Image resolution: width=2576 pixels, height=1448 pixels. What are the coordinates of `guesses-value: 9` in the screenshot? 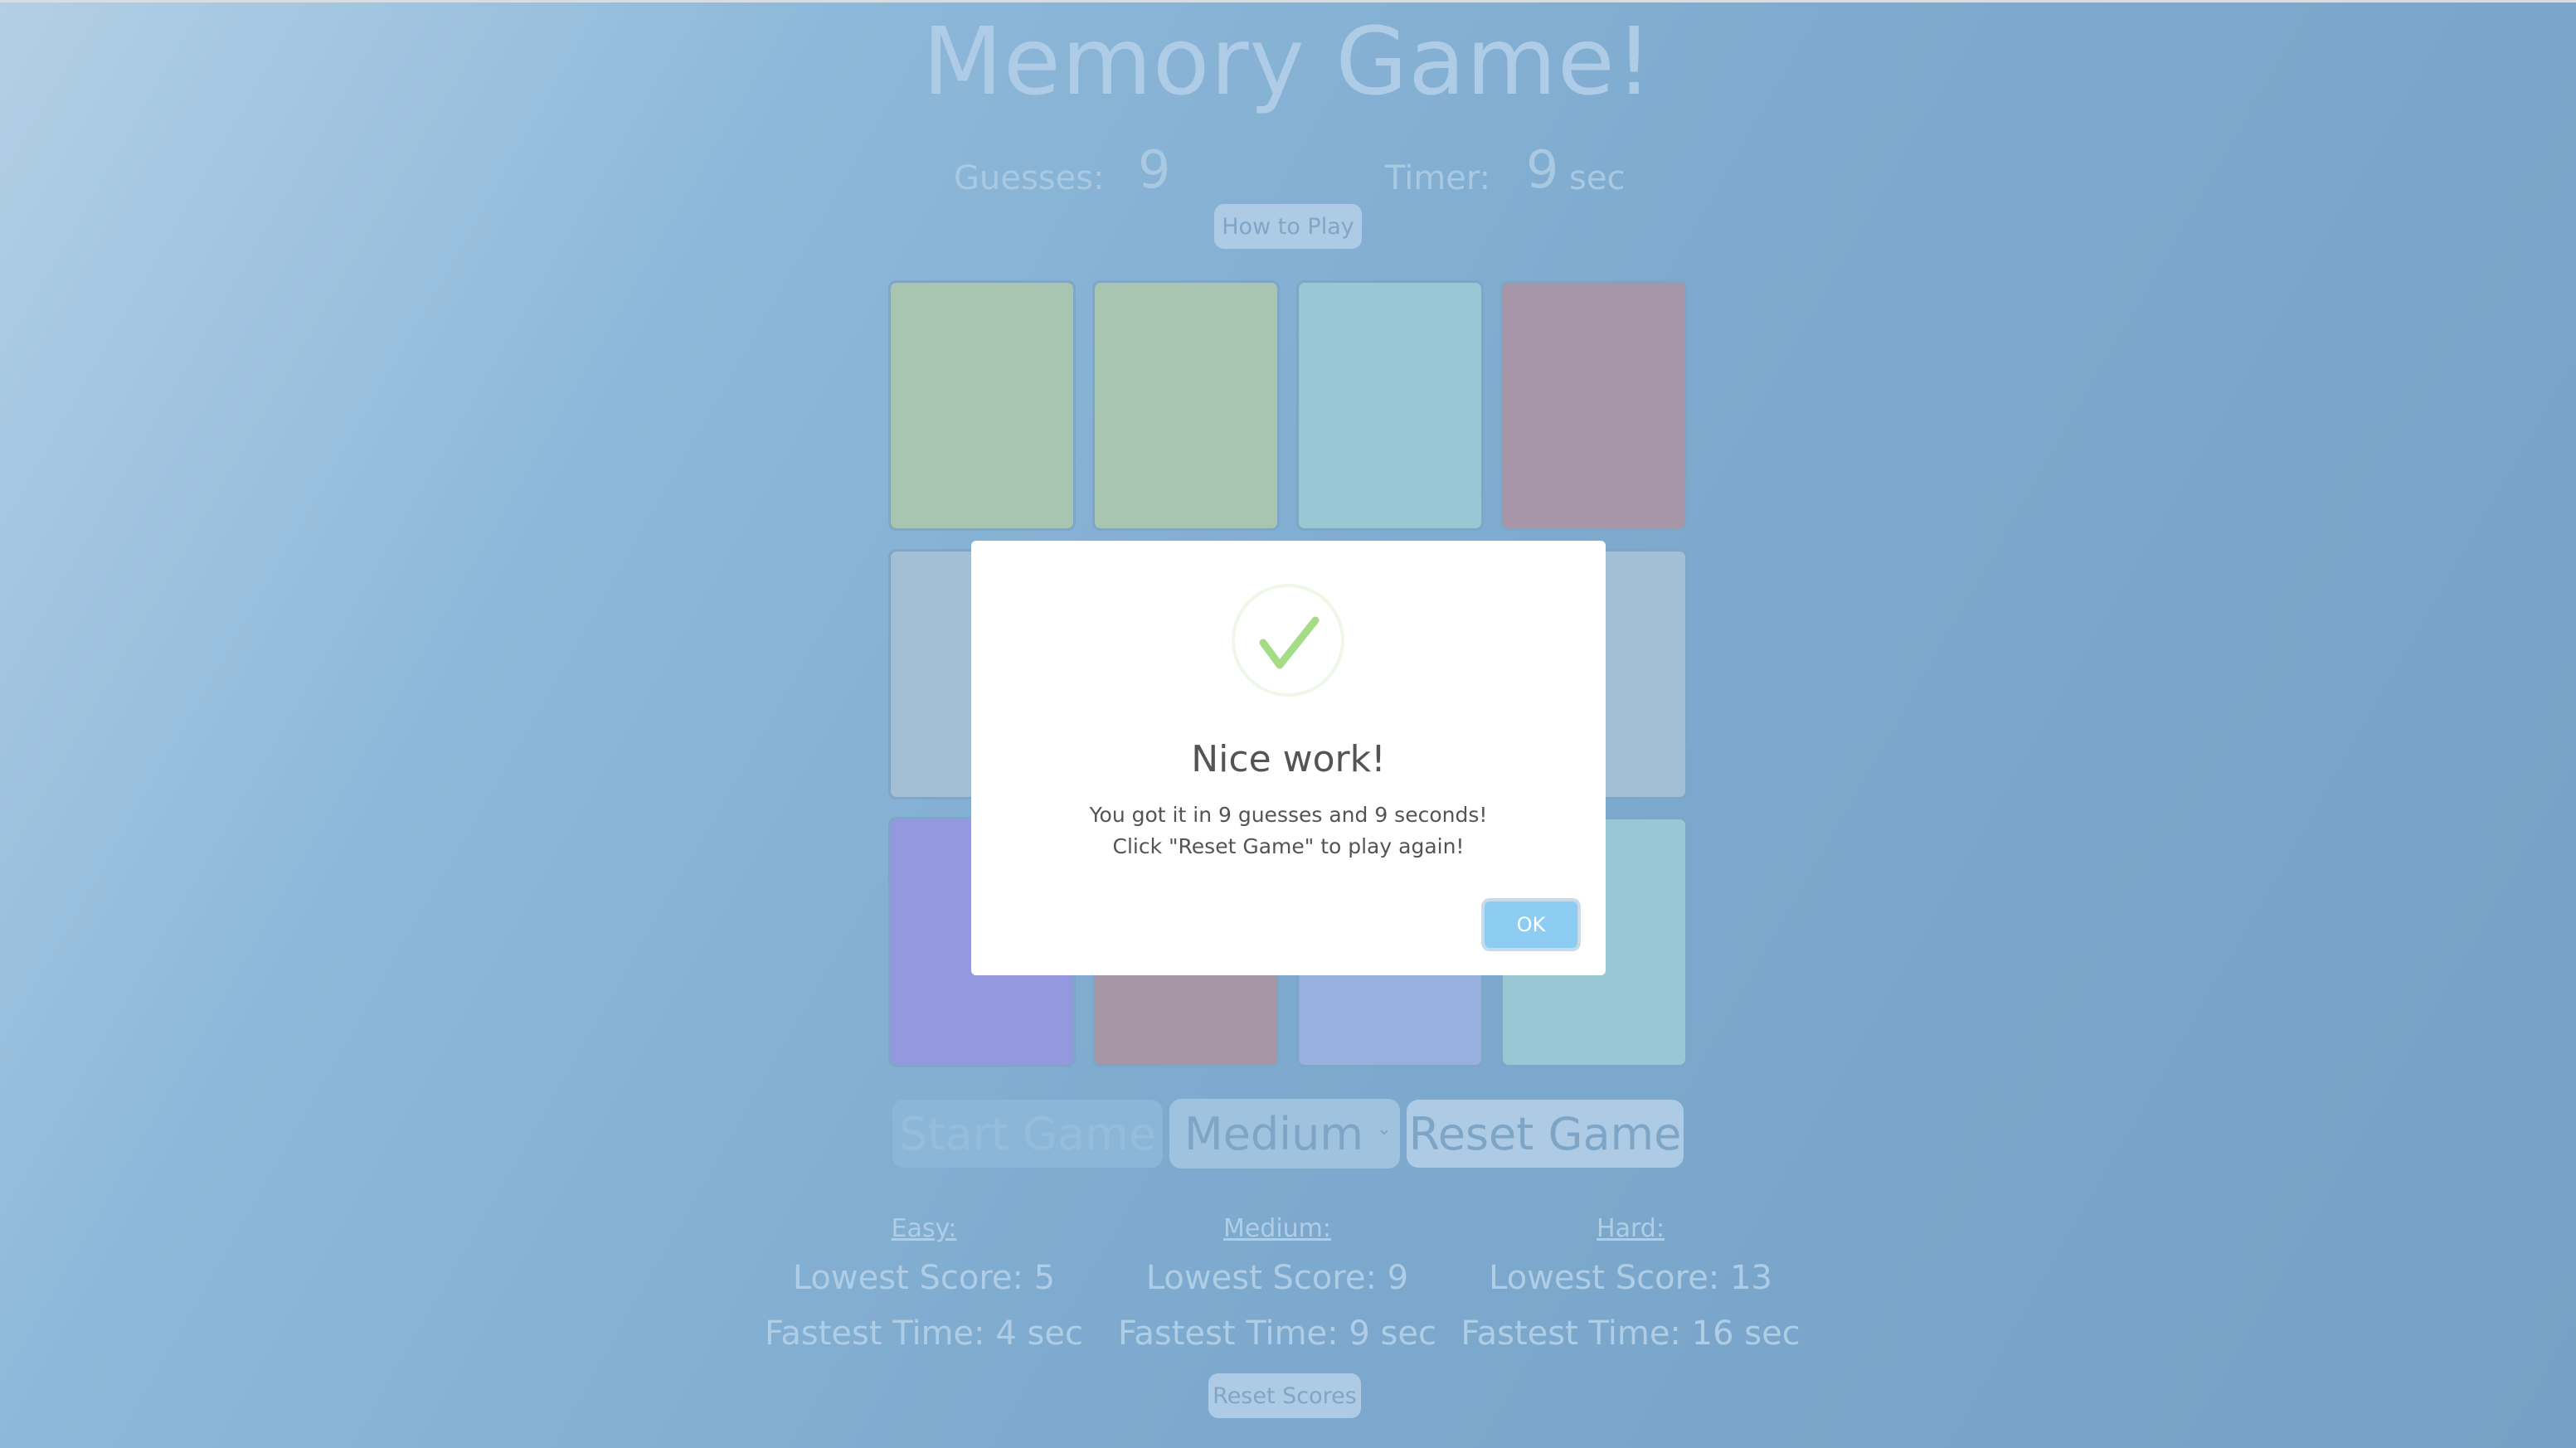 It's located at (1154, 169).